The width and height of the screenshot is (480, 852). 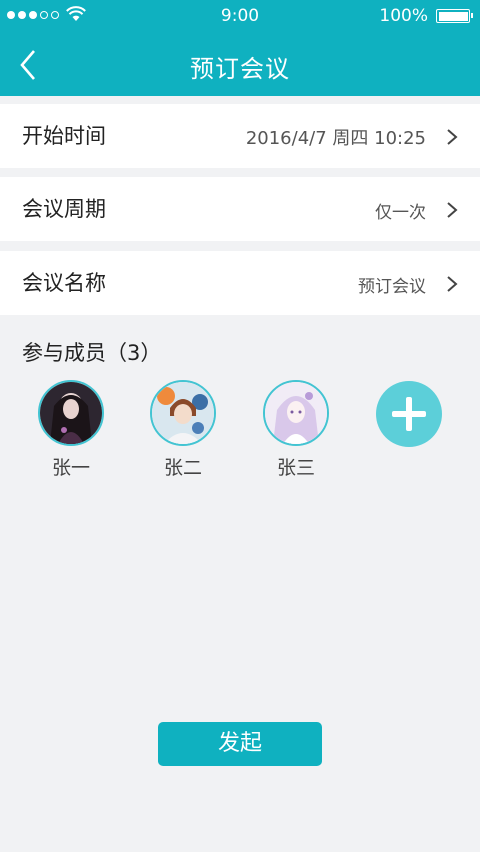 What do you see at coordinates (335, 138) in the screenshot?
I see `start-time-value: 2016/4/7 周四 10:25` at bounding box center [335, 138].